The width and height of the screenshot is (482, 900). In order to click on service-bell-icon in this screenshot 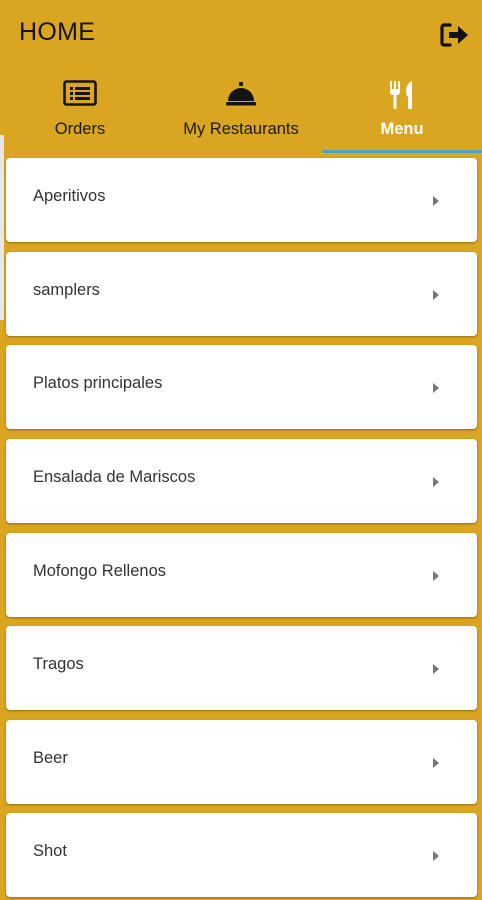, I will do `click(241, 96)`.